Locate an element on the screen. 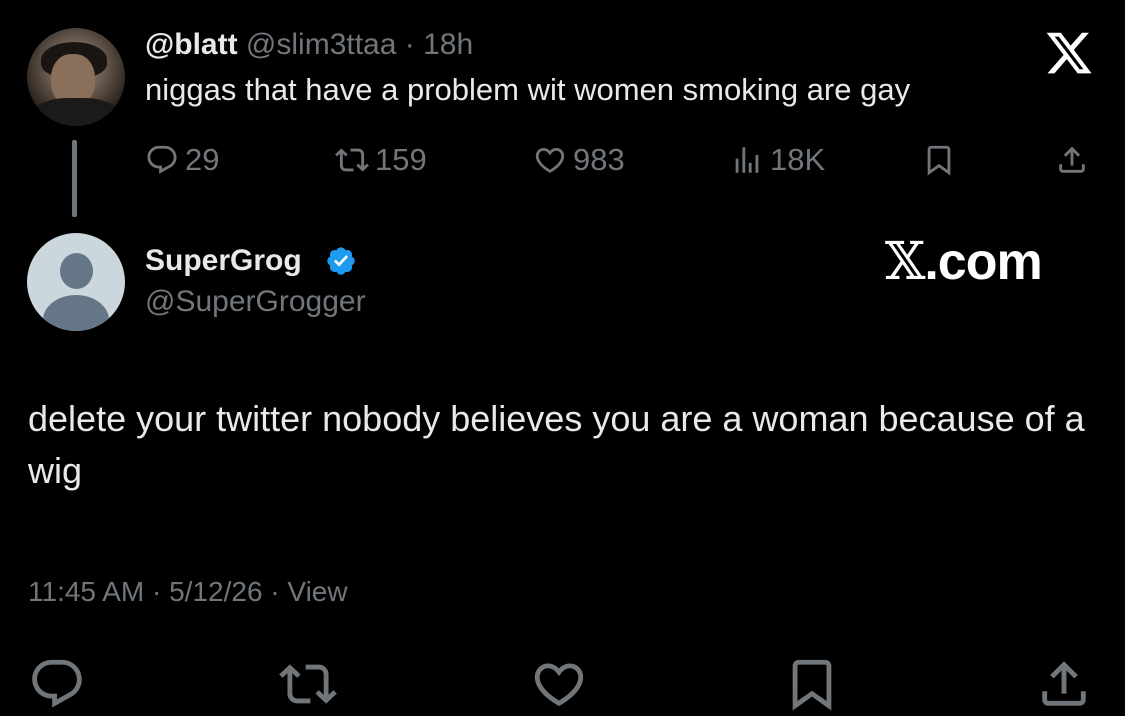  bottom-share-button is located at coordinates (1065, 685).